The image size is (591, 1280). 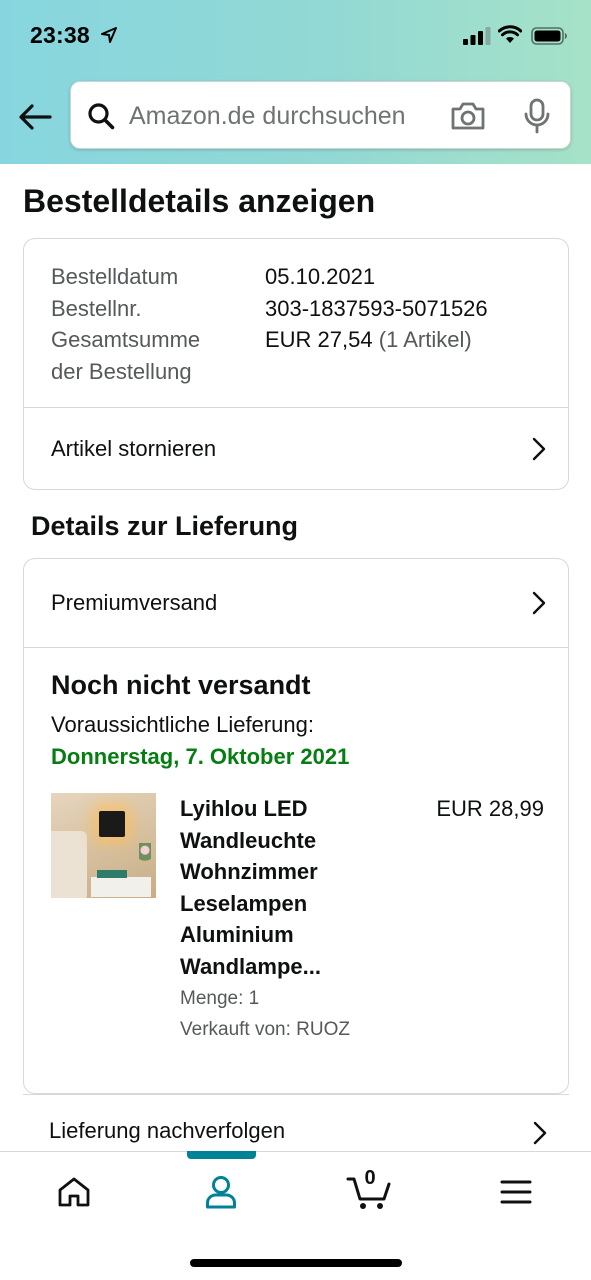 I want to click on cancel-items-link: Artikel stornieren, so click(x=296, y=449).